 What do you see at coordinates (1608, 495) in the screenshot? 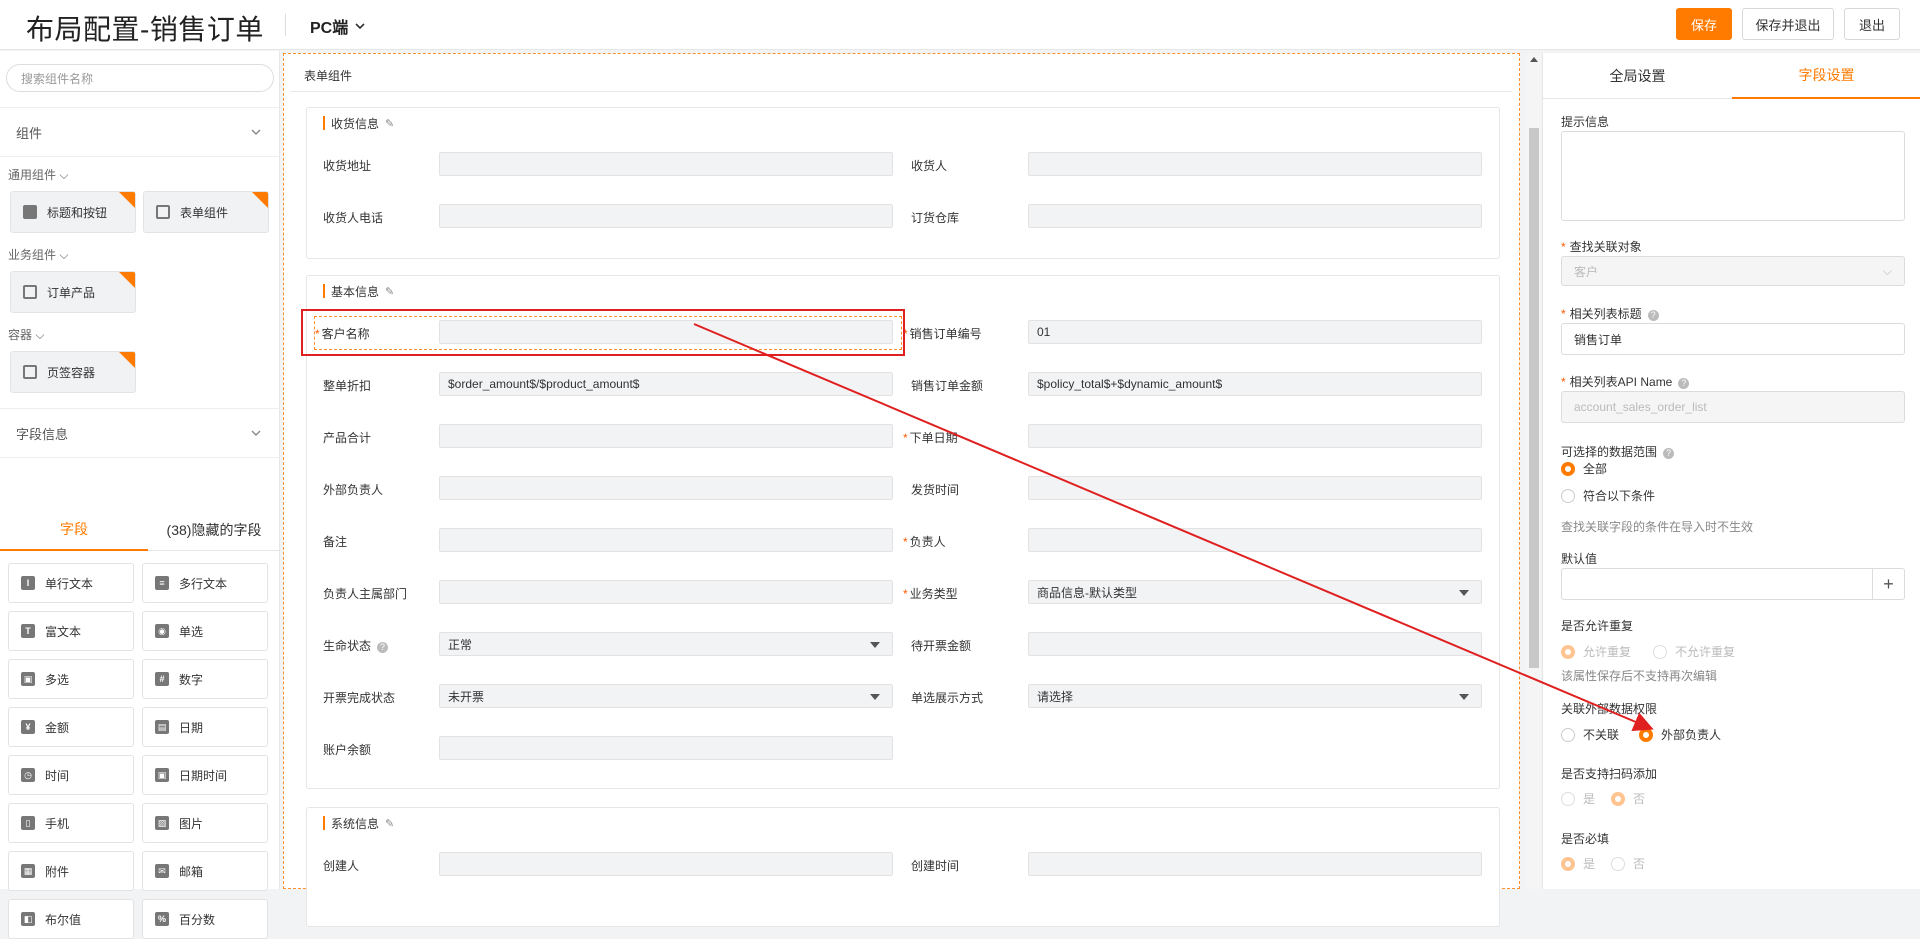
I see `range-condition-radio: 符合以下条件` at bounding box center [1608, 495].